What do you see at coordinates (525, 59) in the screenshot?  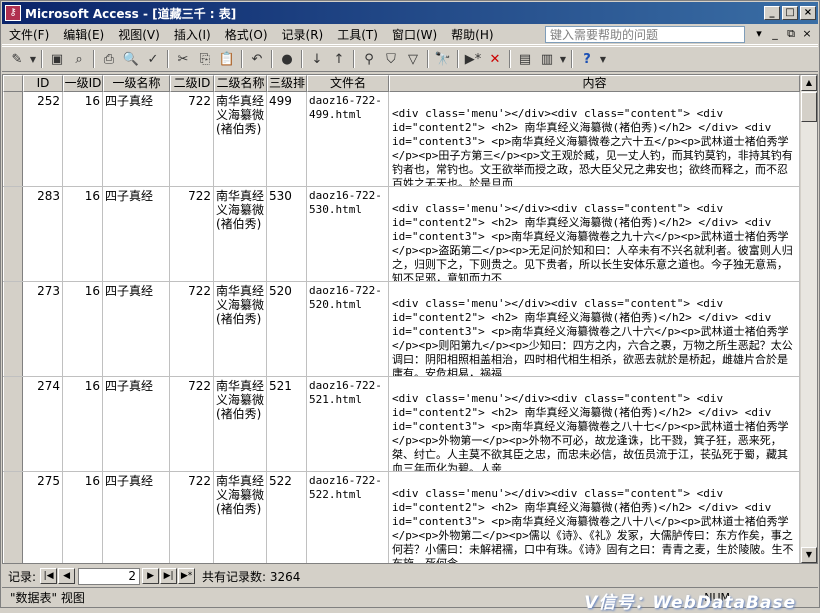 I see `database-window-icon: ▤` at bounding box center [525, 59].